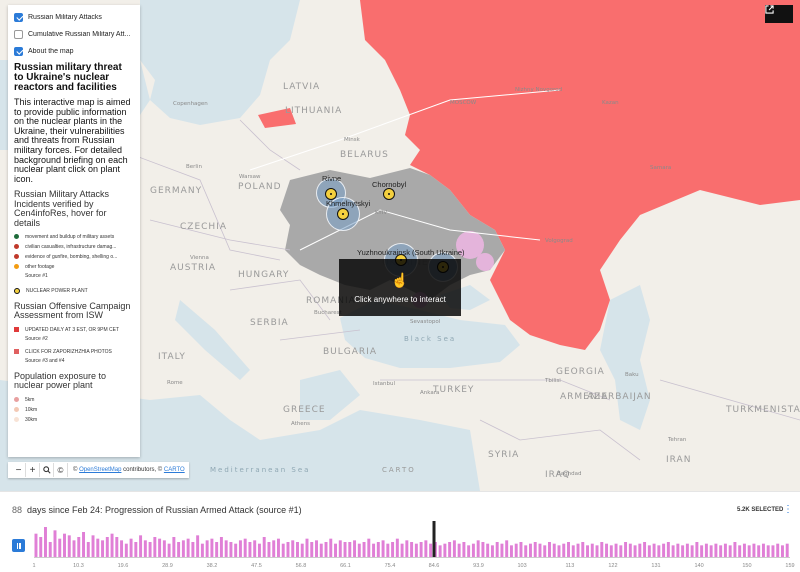 The image size is (800, 572). Describe the element at coordinates (18, 51) in the screenshot. I see `checkbox` at that location.